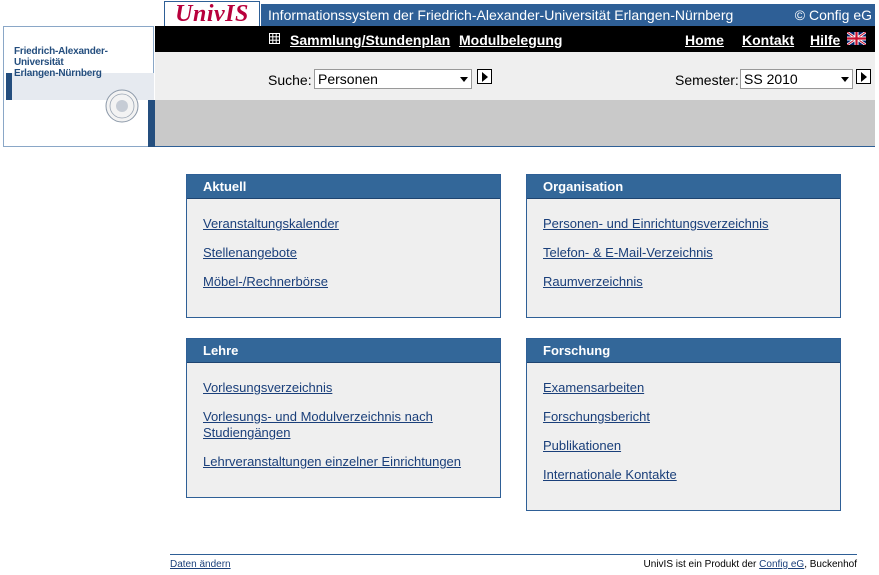 The width and height of the screenshot is (879, 575). What do you see at coordinates (655, 223) in the screenshot?
I see `link-personenverzeichnis: Personen- und Einrichtungsverzeichnis` at bounding box center [655, 223].